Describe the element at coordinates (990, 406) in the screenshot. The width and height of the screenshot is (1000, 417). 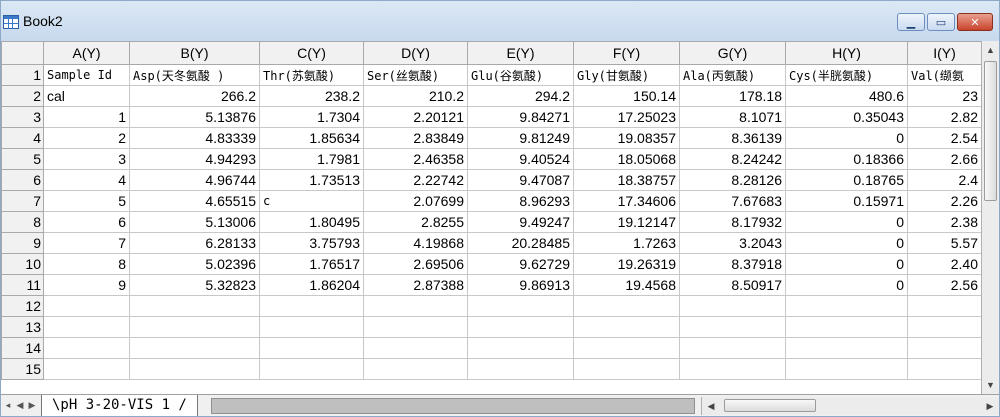
I see `scroll-right-arrow-icon: ▶` at that location.